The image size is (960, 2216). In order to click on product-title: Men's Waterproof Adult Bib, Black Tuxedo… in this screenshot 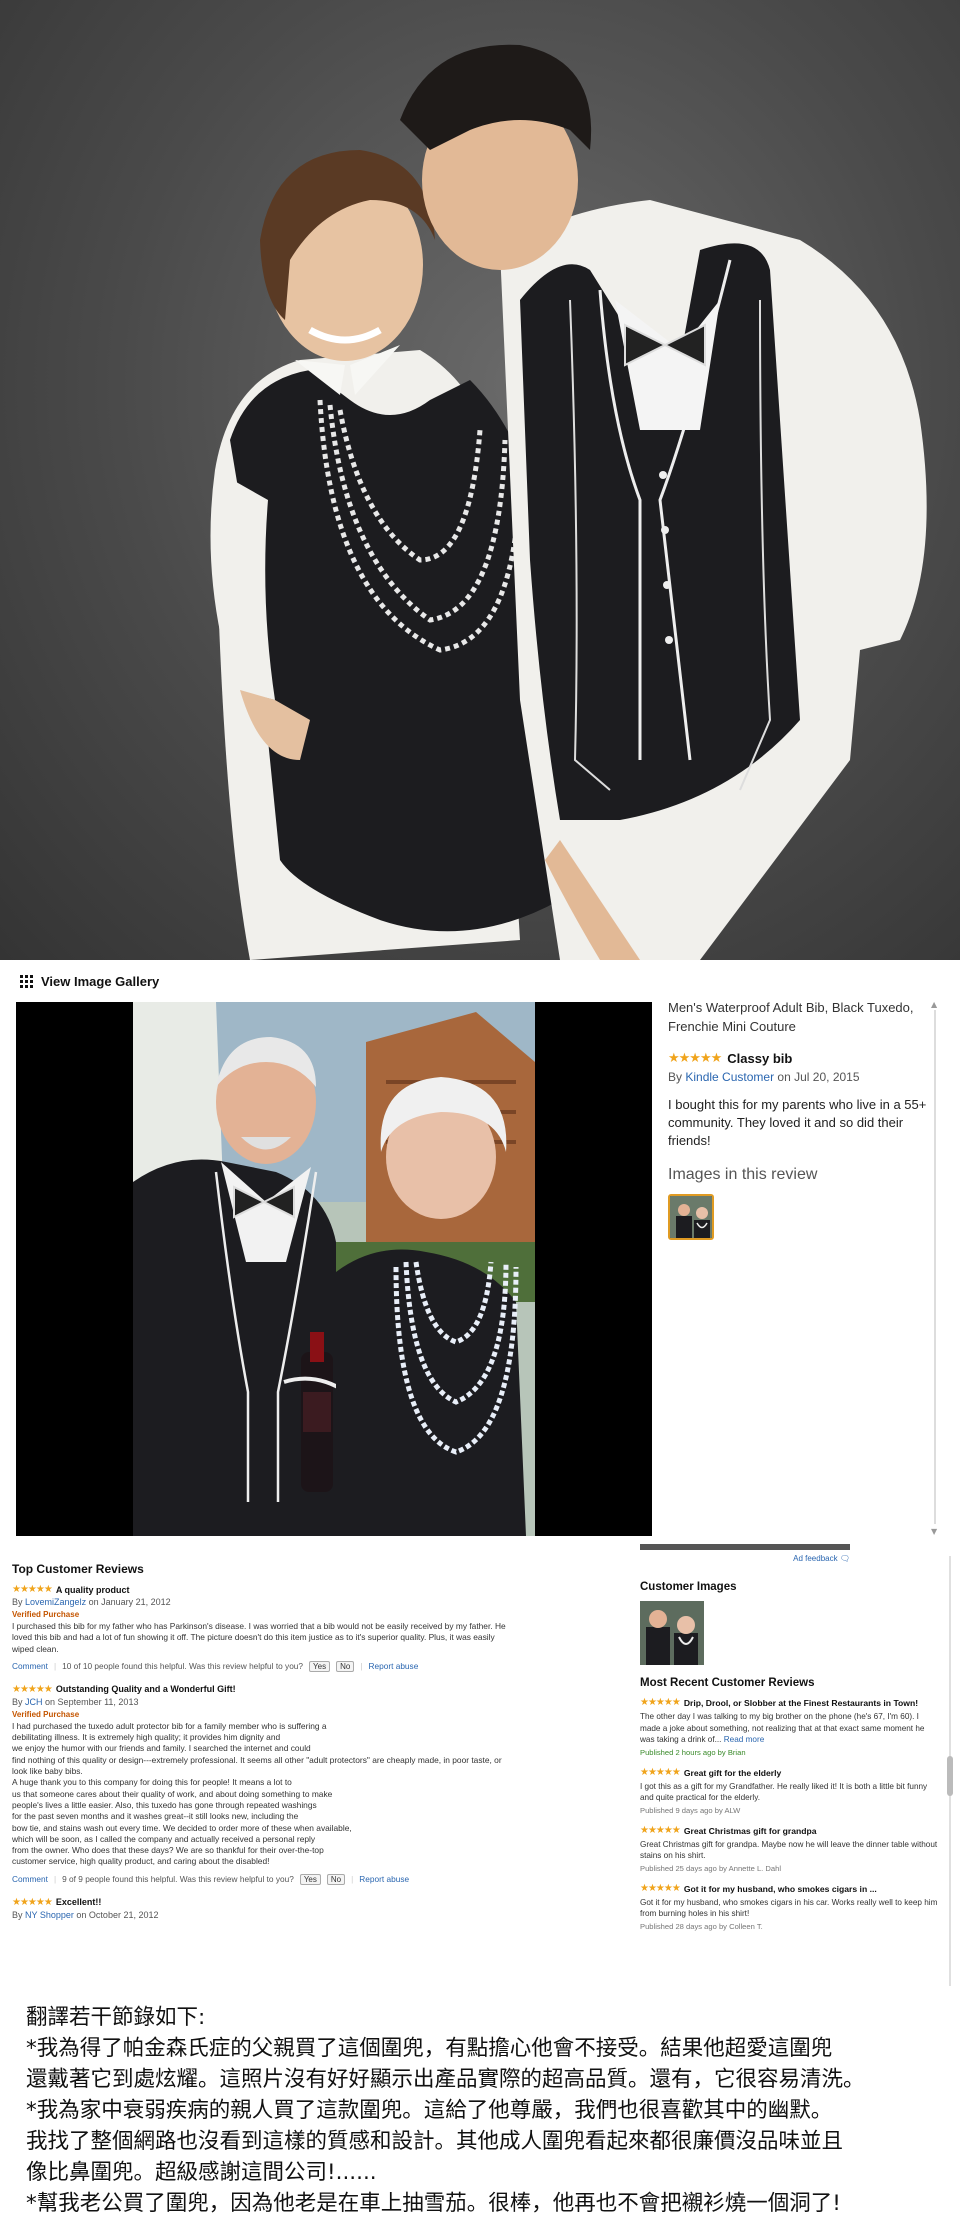, I will do `click(791, 1017)`.